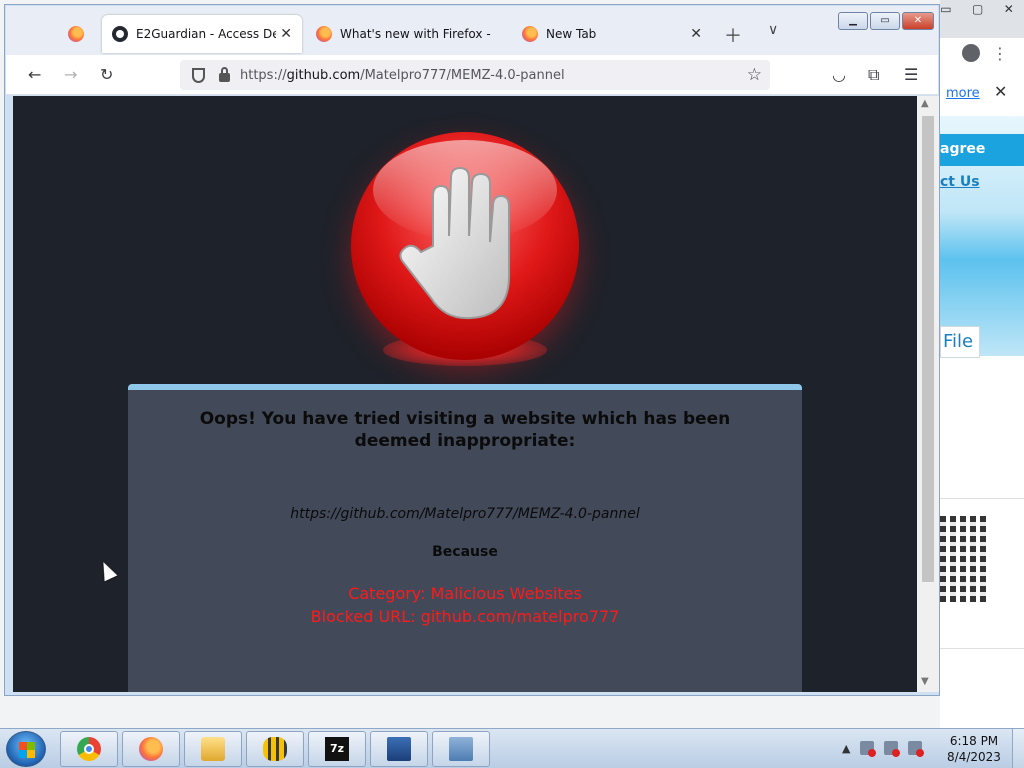  Describe the element at coordinates (960, 342) in the screenshot. I see `file-button: File` at that location.